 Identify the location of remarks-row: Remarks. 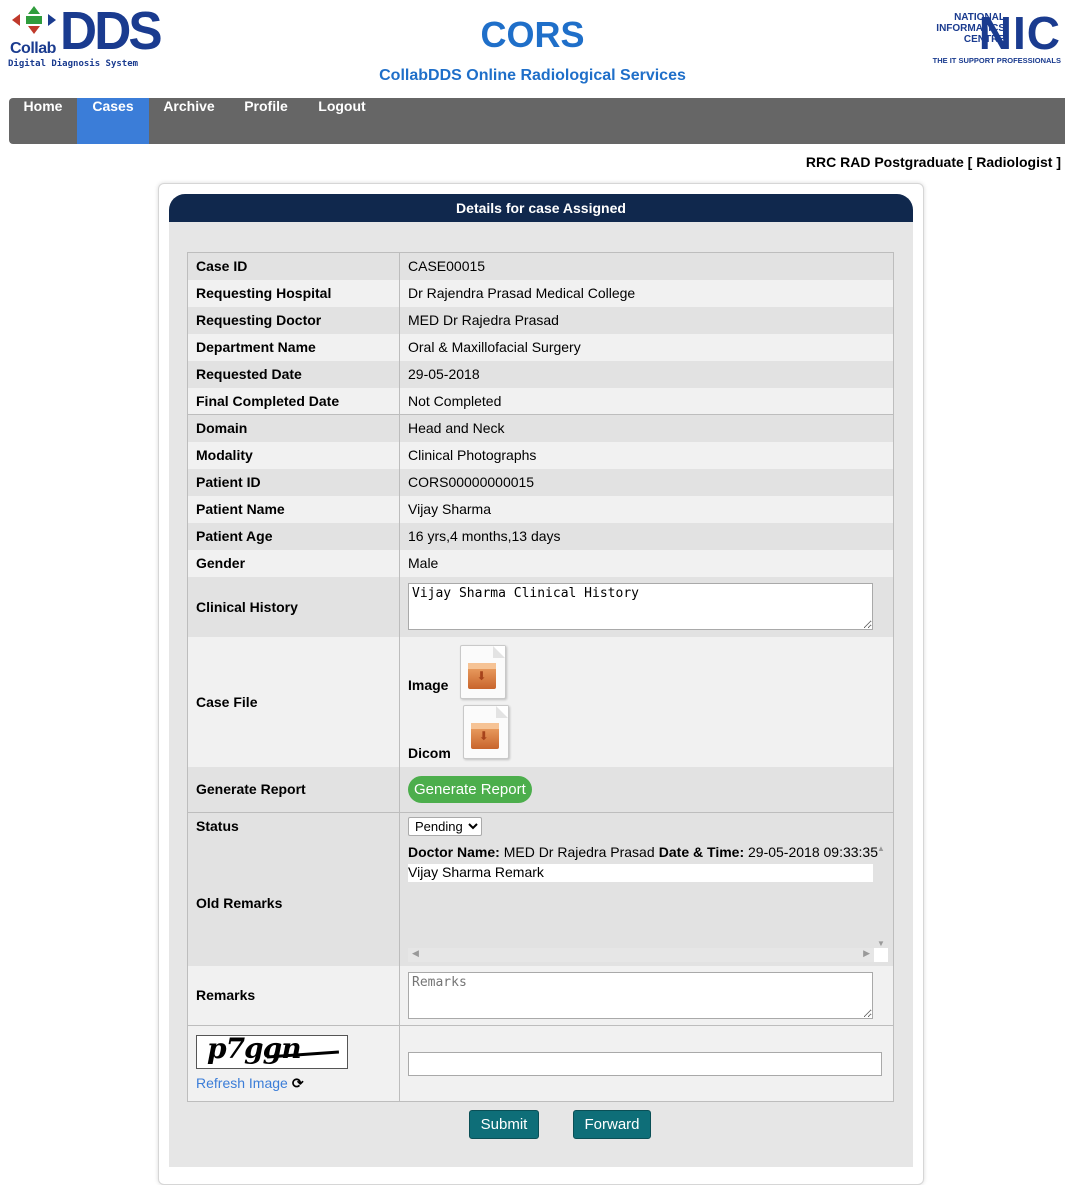
(540, 995).